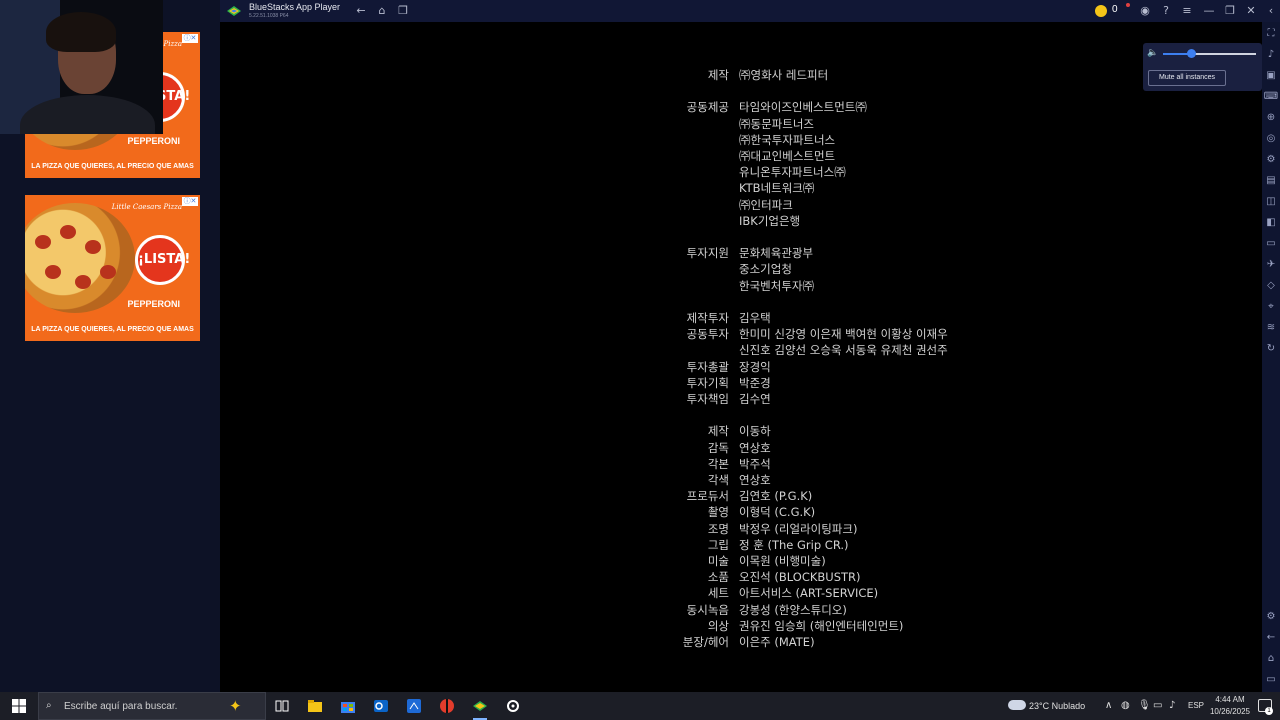  What do you see at coordinates (1209, 54) in the screenshot?
I see `volume-slider` at bounding box center [1209, 54].